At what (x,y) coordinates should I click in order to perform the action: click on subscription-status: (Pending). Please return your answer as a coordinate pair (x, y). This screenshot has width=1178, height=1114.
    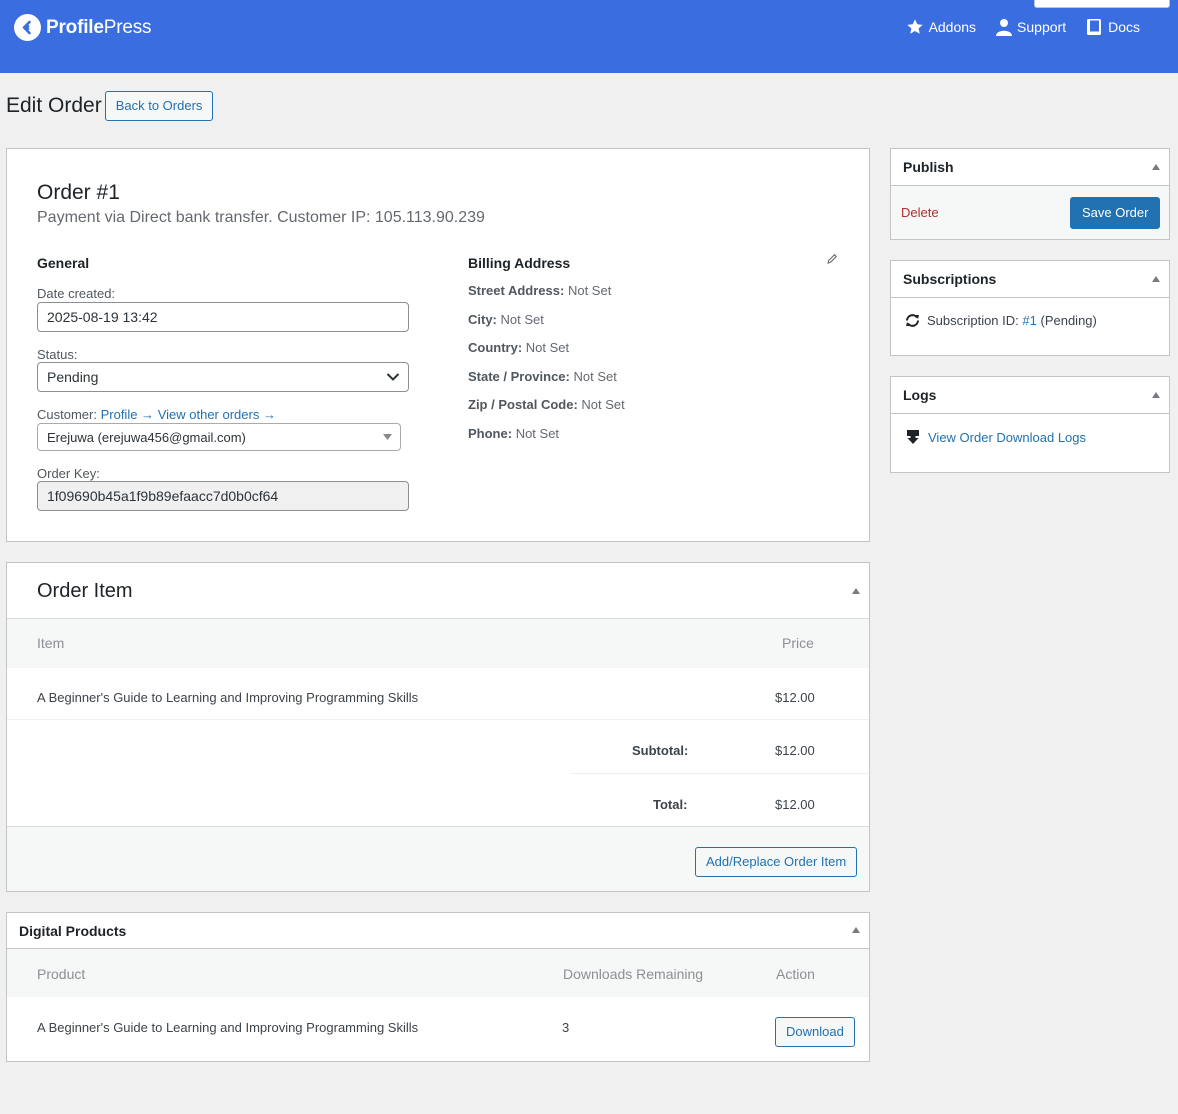
    Looking at the image, I should click on (1068, 320).